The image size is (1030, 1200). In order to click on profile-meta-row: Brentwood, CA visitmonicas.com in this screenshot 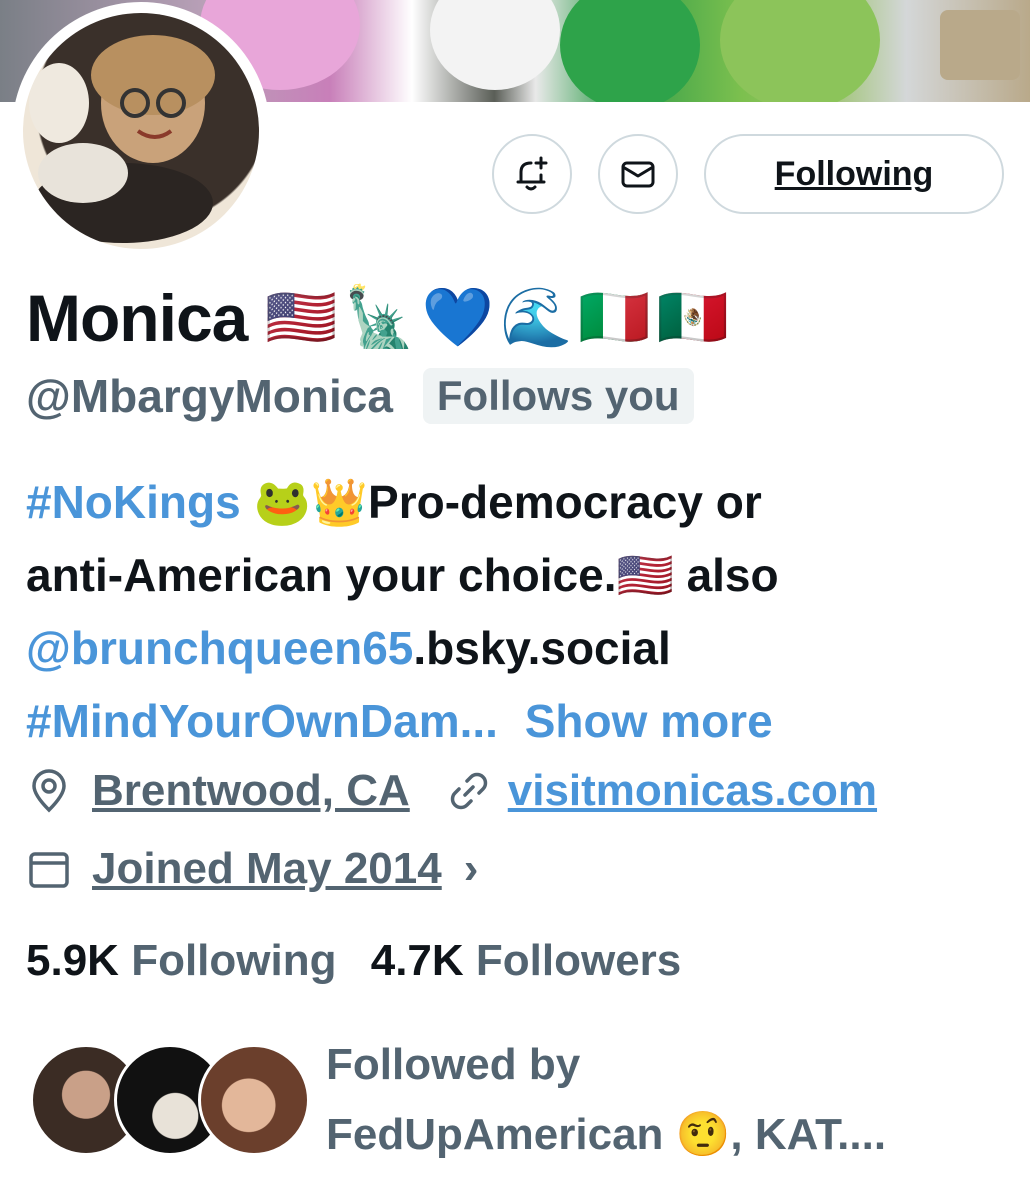, I will do `click(451, 791)`.